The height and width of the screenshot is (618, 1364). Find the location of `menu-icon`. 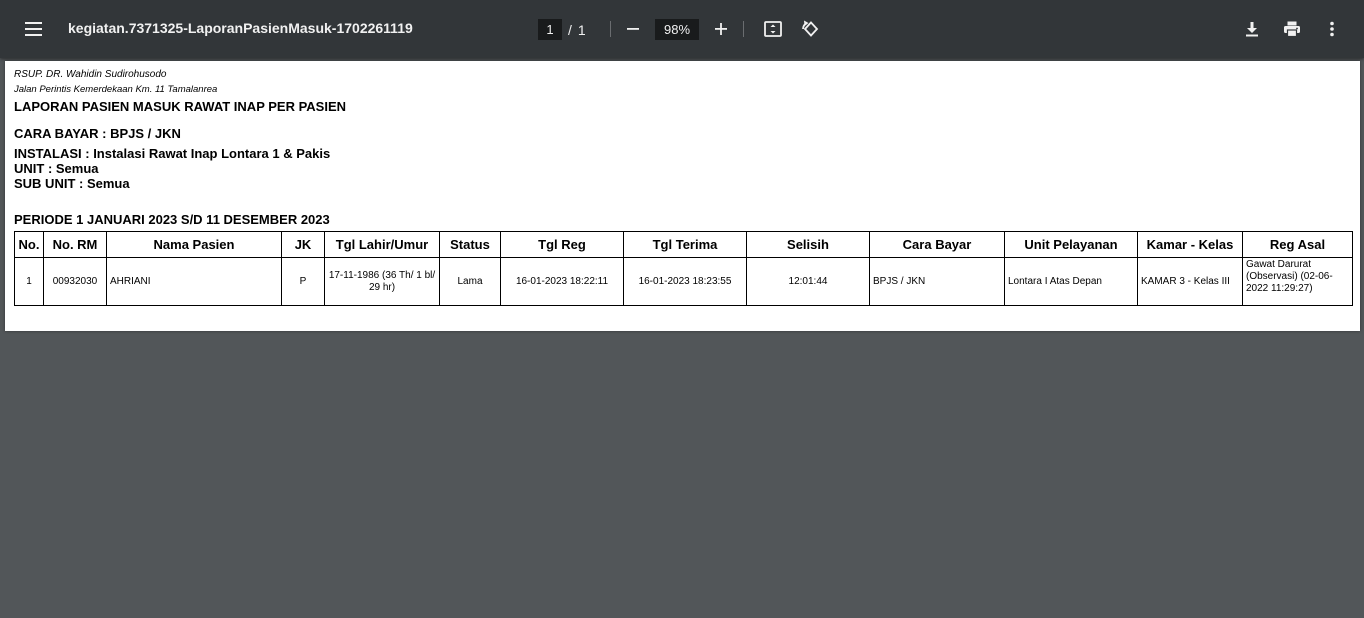

menu-icon is located at coordinates (34, 29).